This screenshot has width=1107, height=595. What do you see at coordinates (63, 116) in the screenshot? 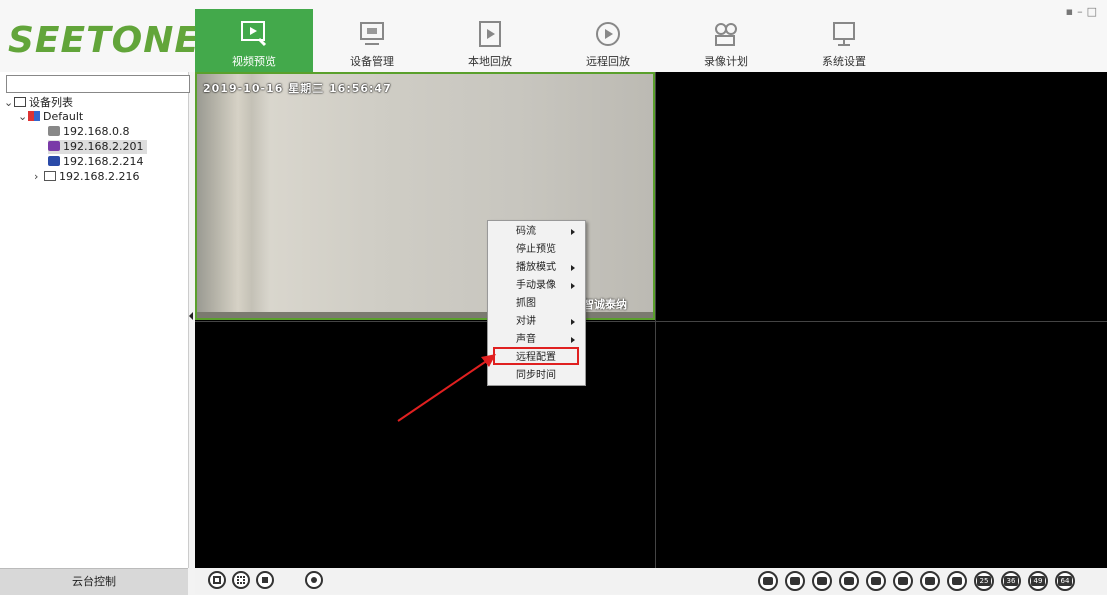
I see `tree-group-label: Default` at bounding box center [63, 116].